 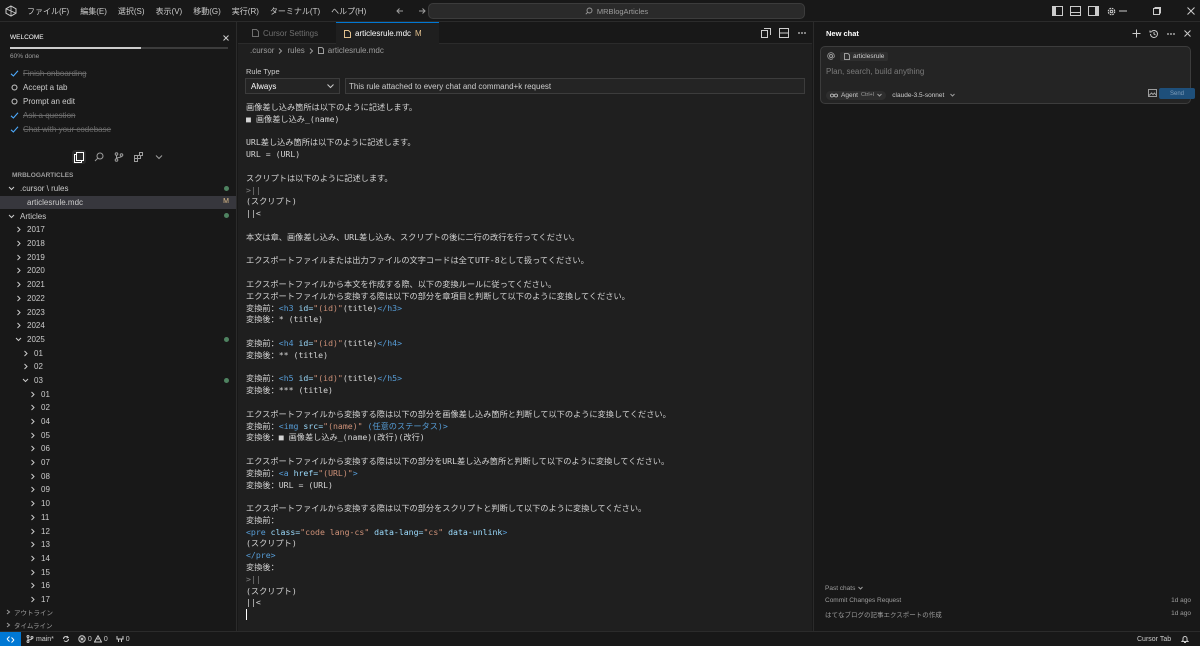 I want to click on tree-item: 2018, so click(x=118, y=244).